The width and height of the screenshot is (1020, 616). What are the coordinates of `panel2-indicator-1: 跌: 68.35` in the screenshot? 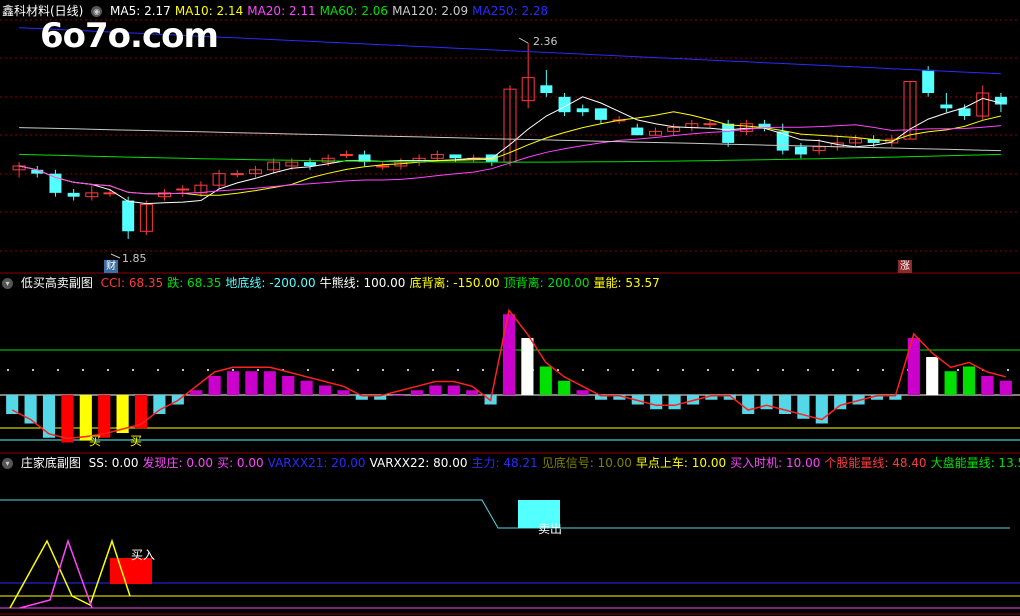 It's located at (194, 283).